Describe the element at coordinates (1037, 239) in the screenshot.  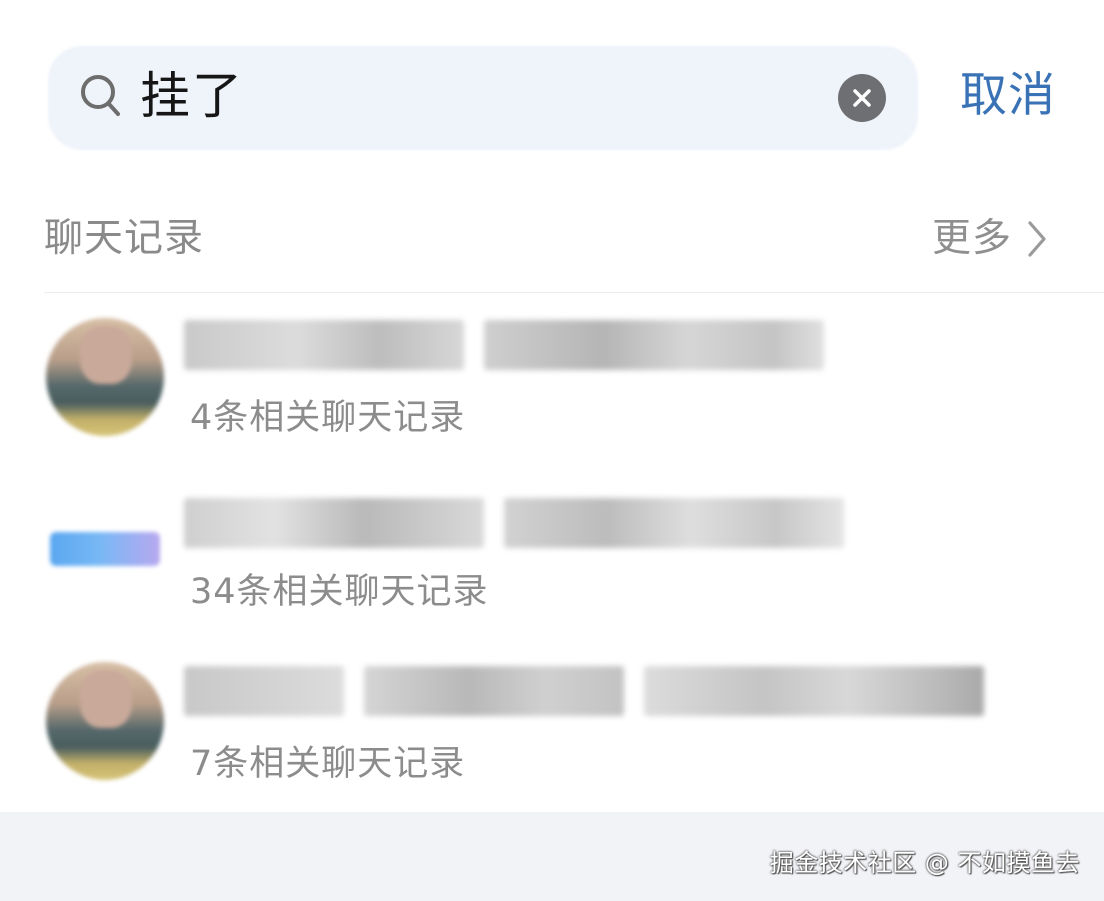
I see `chevron-right-icon` at that location.